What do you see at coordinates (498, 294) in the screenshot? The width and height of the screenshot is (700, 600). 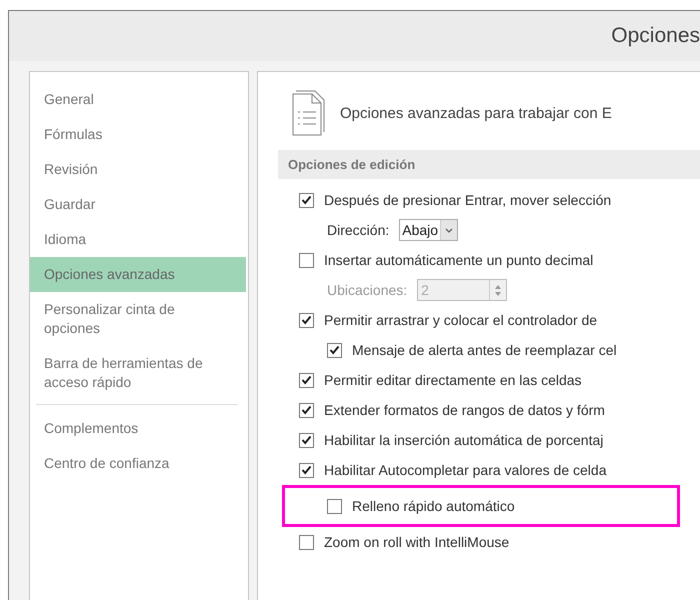 I see `down-arrow-icon` at bounding box center [498, 294].